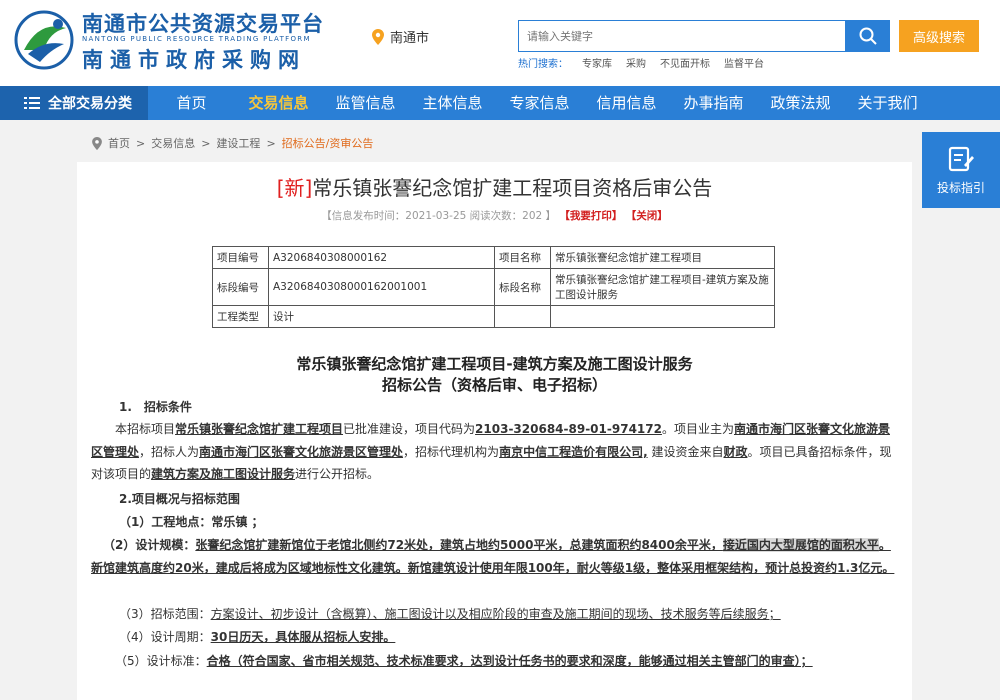 This screenshot has height=700, width=1000. What do you see at coordinates (452, 103) in the screenshot?
I see `nav-item-entity-info: 主体信息` at bounding box center [452, 103].